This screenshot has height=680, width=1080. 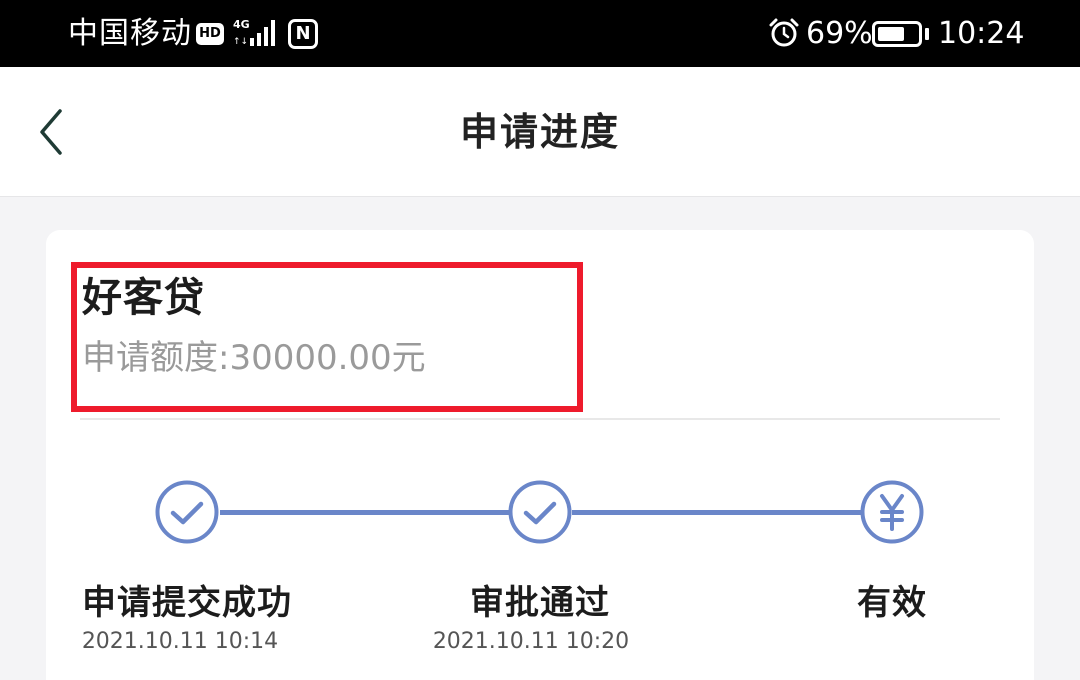 What do you see at coordinates (892, 512) in the screenshot?
I see `yuan-circle-icon` at bounding box center [892, 512].